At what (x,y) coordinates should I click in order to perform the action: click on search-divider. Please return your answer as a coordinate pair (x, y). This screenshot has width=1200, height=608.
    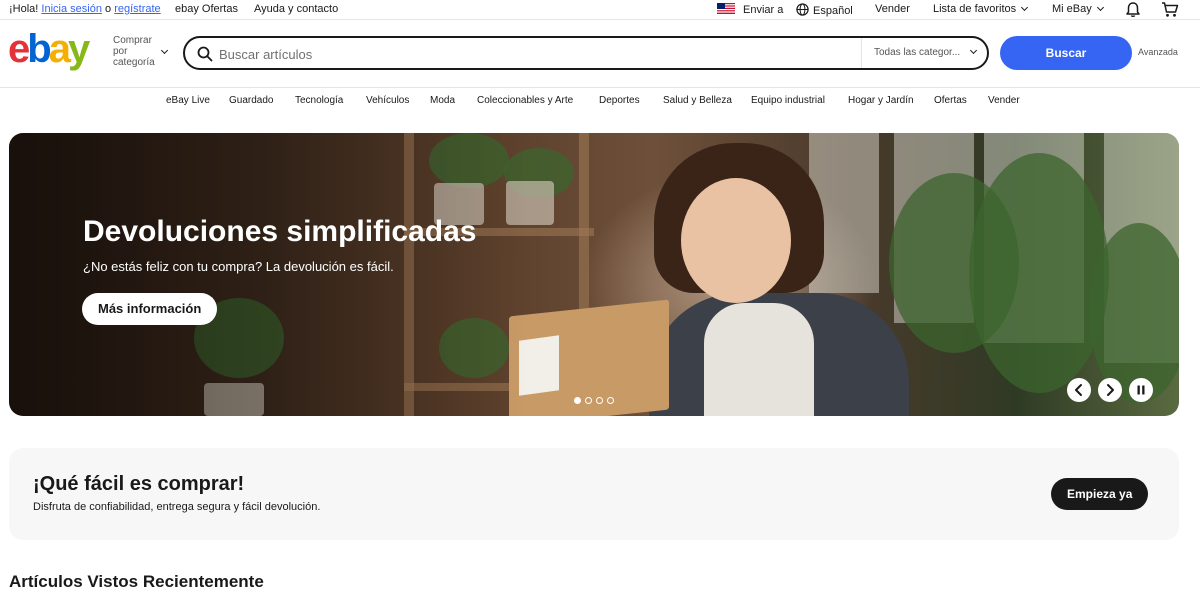
    Looking at the image, I should click on (861, 53).